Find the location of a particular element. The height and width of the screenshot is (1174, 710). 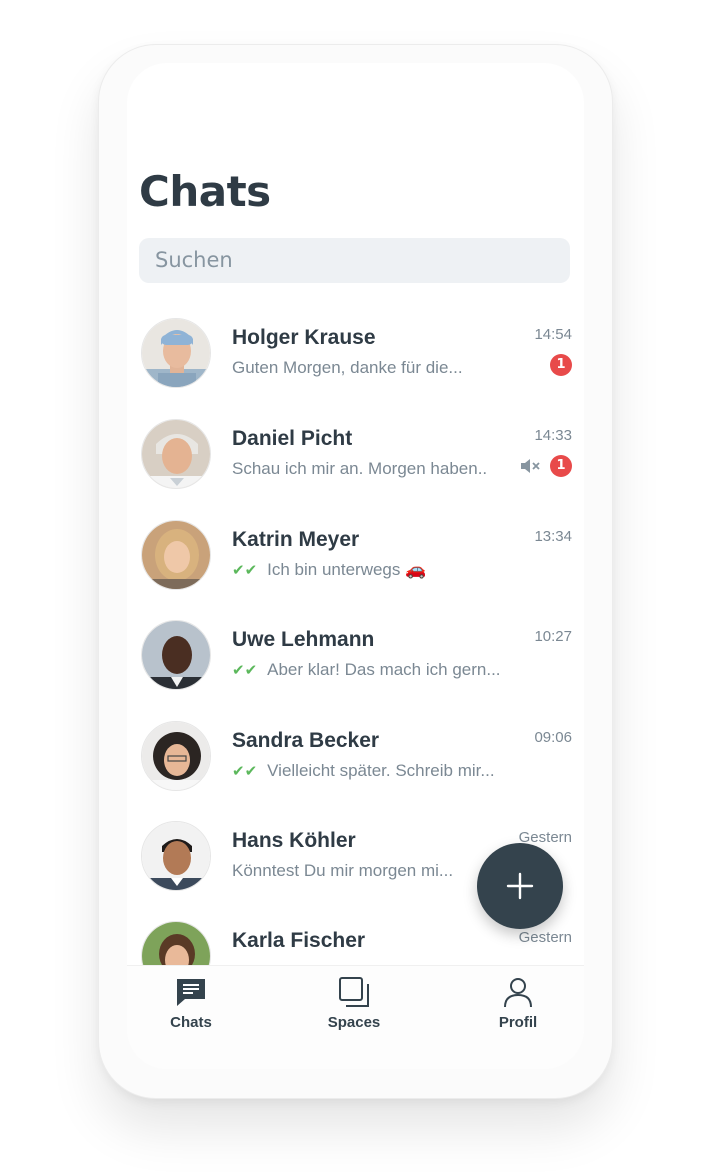

chat-name: Katrin Meyer is located at coordinates (296, 539).